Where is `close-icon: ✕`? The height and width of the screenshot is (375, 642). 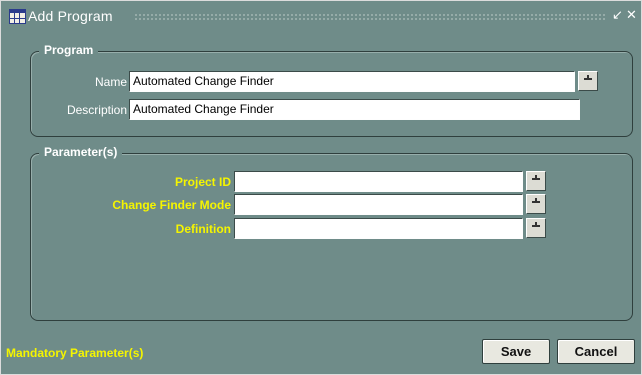
close-icon: ✕ is located at coordinates (632, 15).